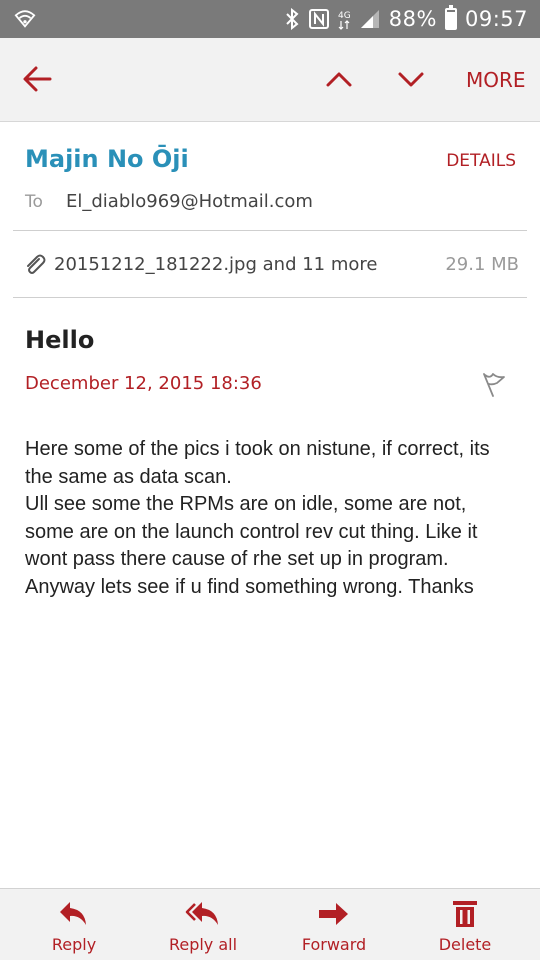 The height and width of the screenshot is (960, 540). Describe the element at coordinates (482, 264) in the screenshot. I see `attachment-size: 29.1 MB` at that location.